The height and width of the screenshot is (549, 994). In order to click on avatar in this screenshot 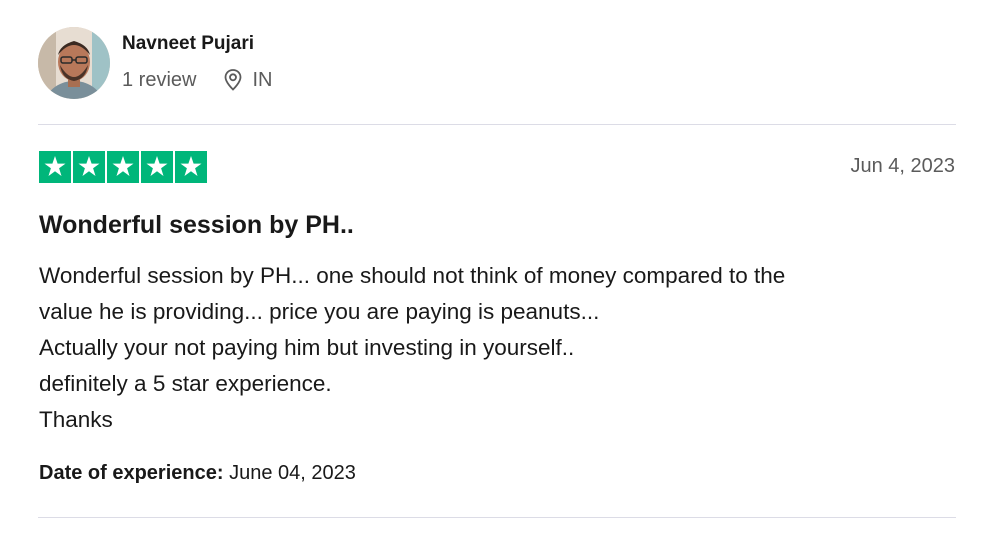, I will do `click(74, 63)`.